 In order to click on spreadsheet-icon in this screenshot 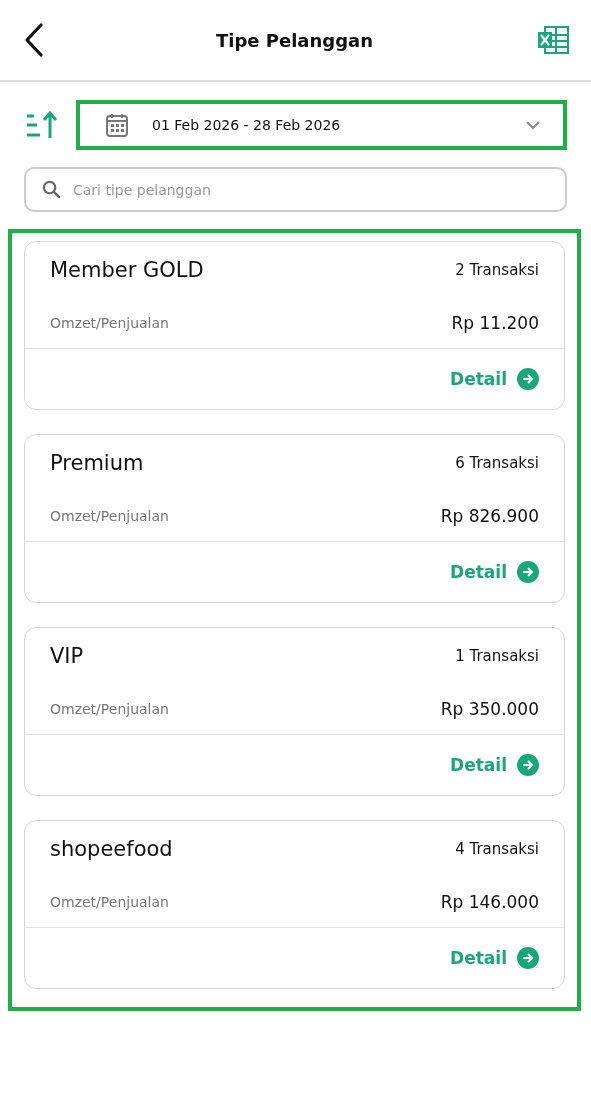, I will do `click(553, 40)`.